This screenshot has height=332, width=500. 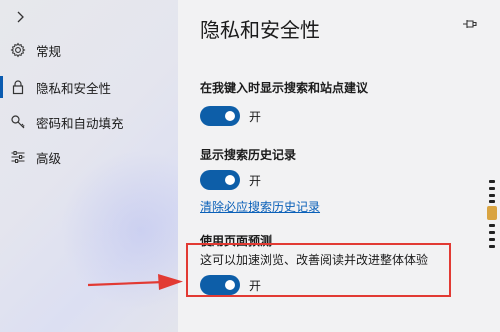 What do you see at coordinates (18, 157) in the screenshot?
I see `sliders-icon` at bounding box center [18, 157].